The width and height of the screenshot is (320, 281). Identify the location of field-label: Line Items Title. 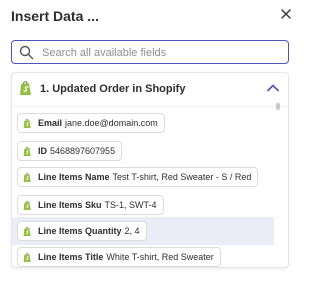
(71, 257).